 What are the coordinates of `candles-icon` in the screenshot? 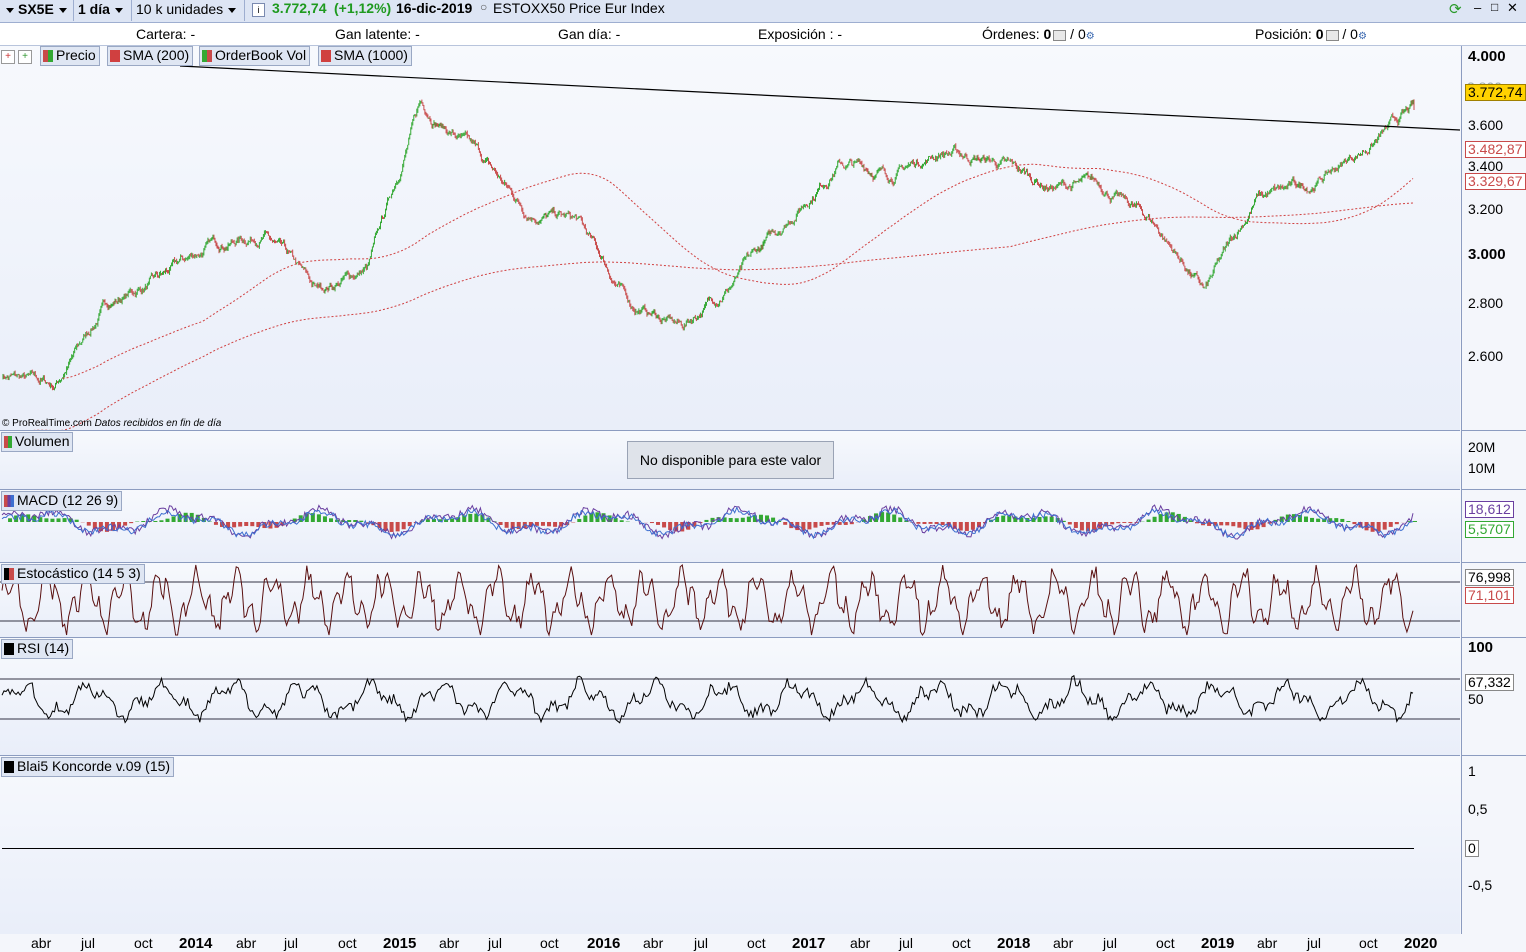 It's located at (48, 56).